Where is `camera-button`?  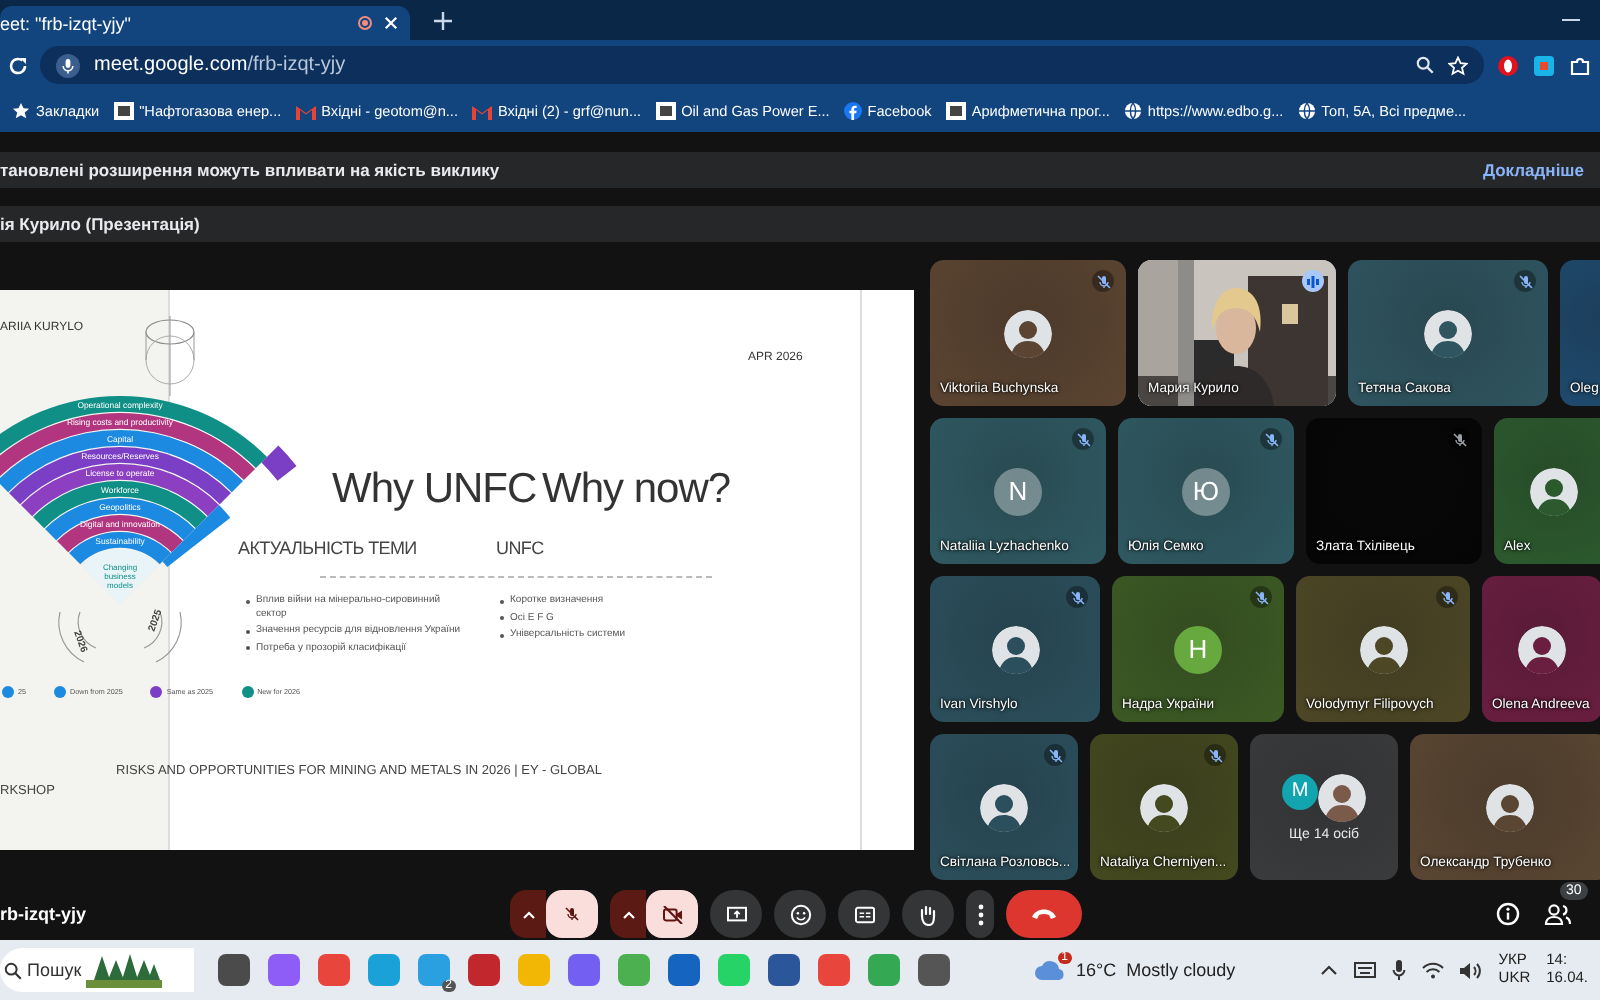 camera-button is located at coordinates (672, 914).